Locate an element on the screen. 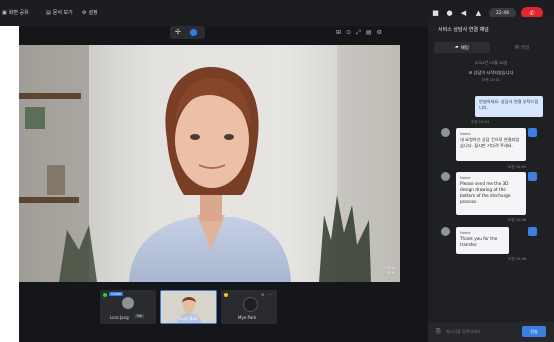 This screenshot has width=554, height=342. fullscreen-icon: ⛶ is located at coordinates (391, 271).